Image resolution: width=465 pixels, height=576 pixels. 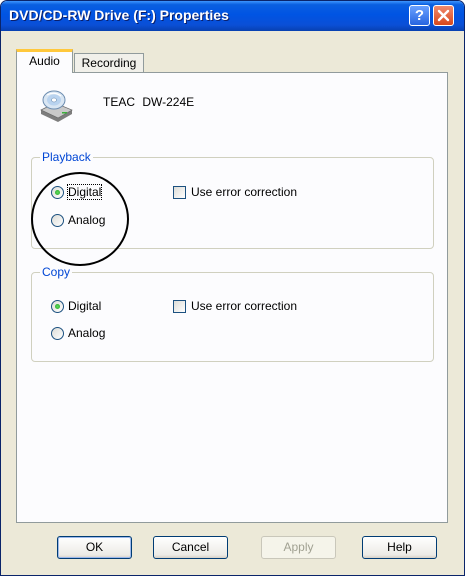 What do you see at coordinates (94, 547) in the screenshot?
I see `ok-button: OK` at bounding box center [94, 547].